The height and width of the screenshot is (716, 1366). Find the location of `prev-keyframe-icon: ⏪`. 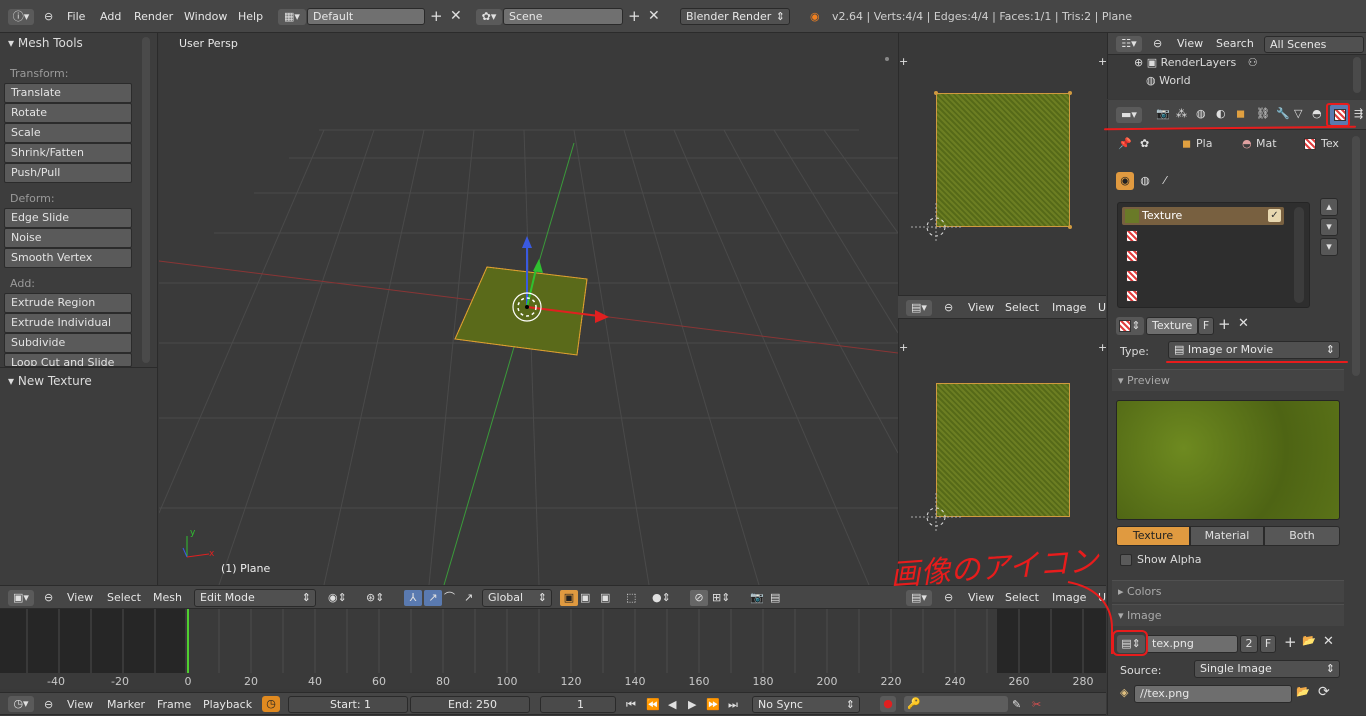

prev-keyframe-icon: ⏪ is located at coordinates (653, 704).